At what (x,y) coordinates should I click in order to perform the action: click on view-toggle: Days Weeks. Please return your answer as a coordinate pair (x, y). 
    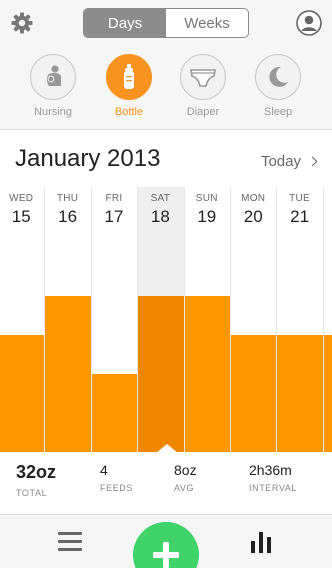
    Looking at the image, I should click on (166, 23).